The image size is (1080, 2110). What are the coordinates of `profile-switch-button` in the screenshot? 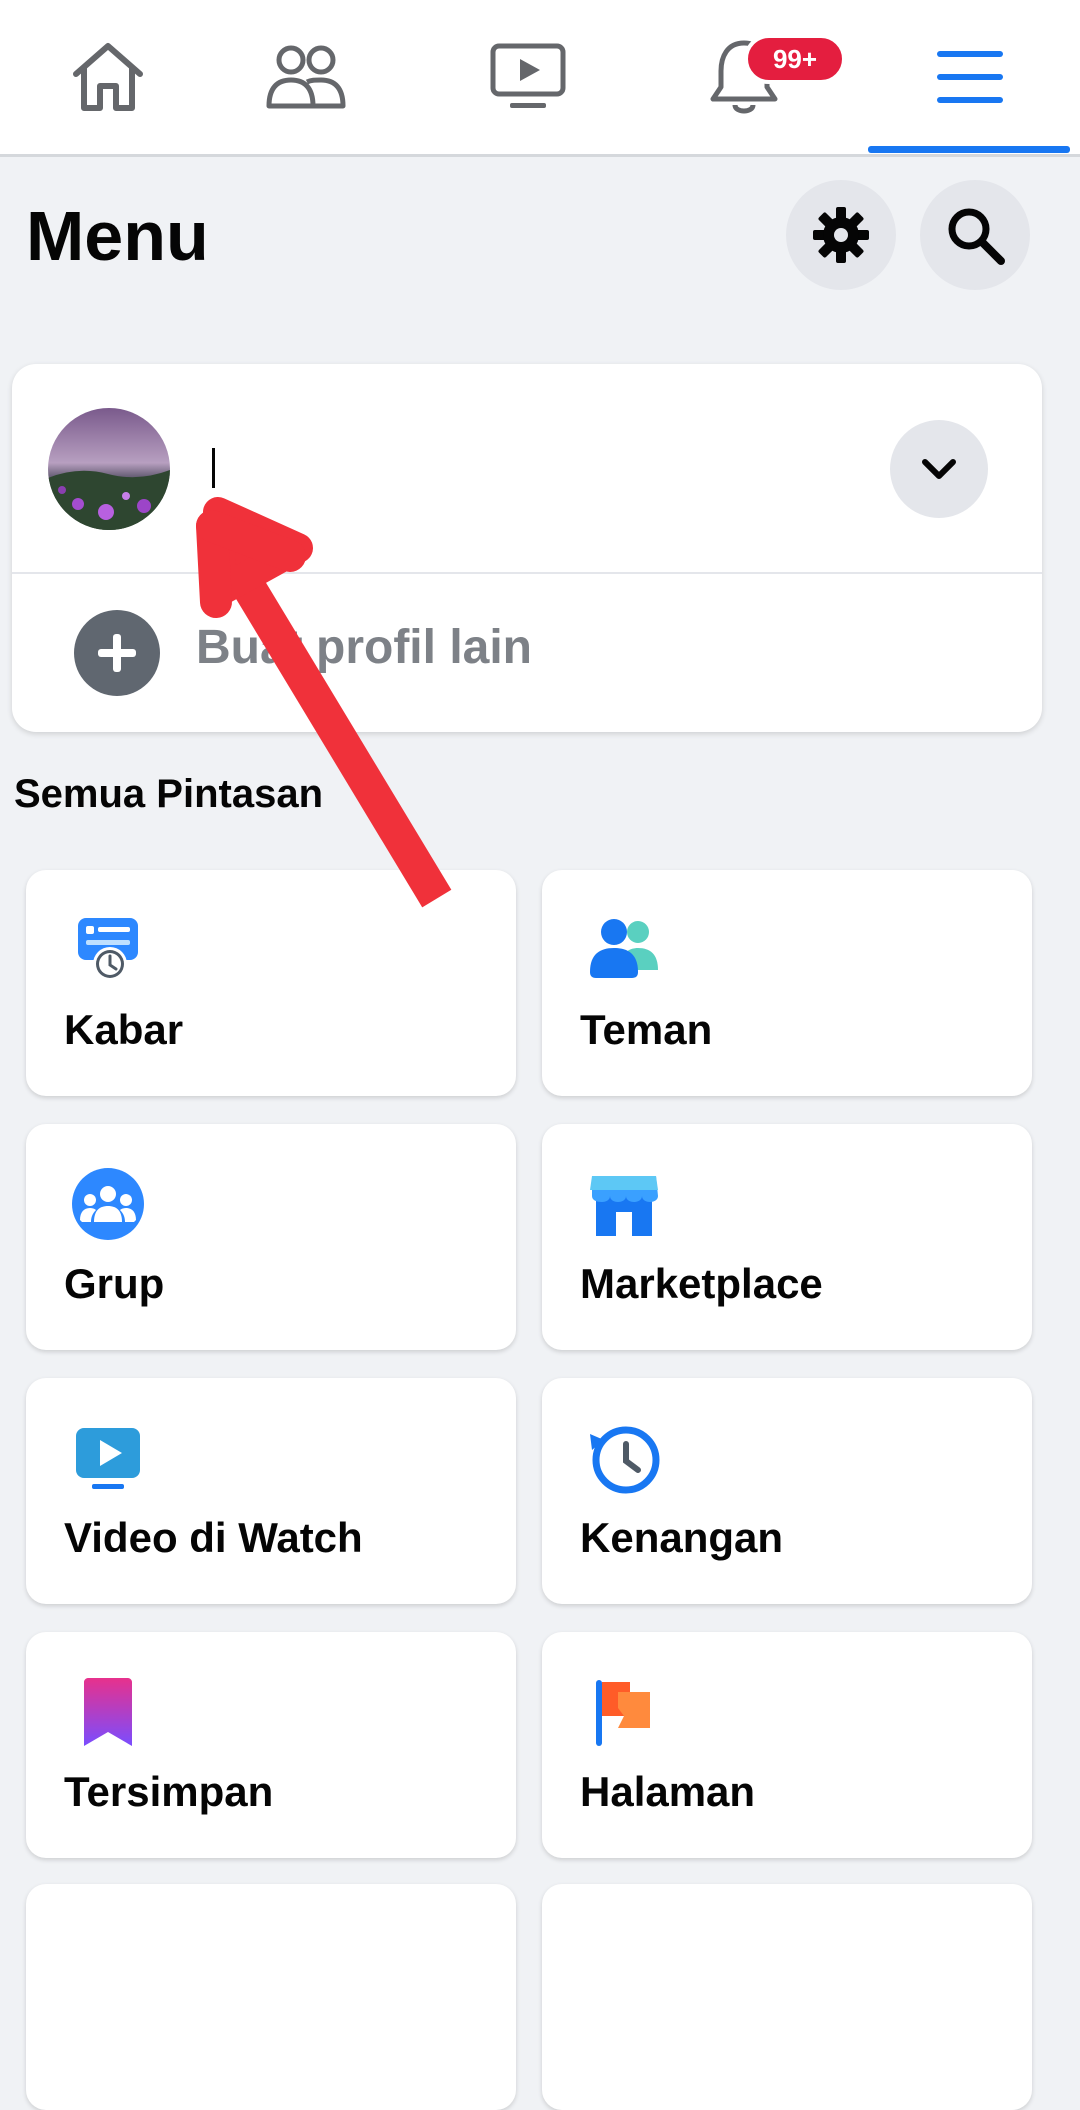 It's located at (939, 469).